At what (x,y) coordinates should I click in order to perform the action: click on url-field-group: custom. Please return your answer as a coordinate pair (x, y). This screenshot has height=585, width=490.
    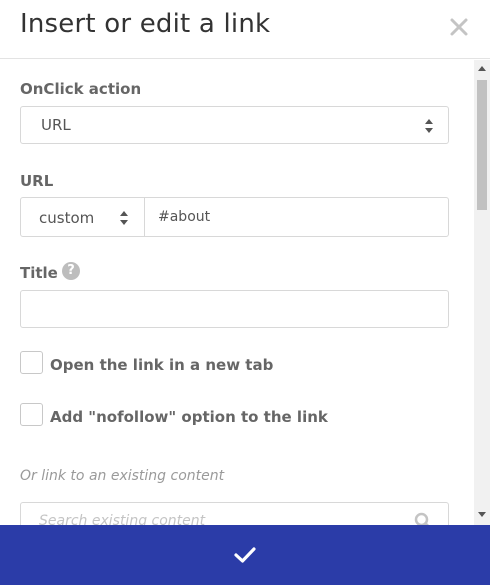
    Looking at the image, I should click on (234, 217).